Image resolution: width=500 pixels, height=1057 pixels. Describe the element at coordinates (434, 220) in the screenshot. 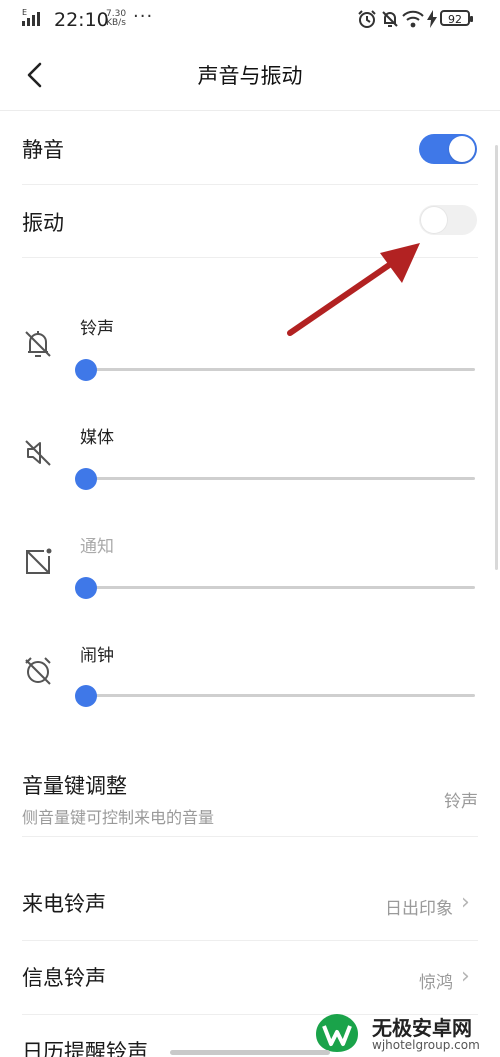

I see `vibrate-toggle-knob` at that location.